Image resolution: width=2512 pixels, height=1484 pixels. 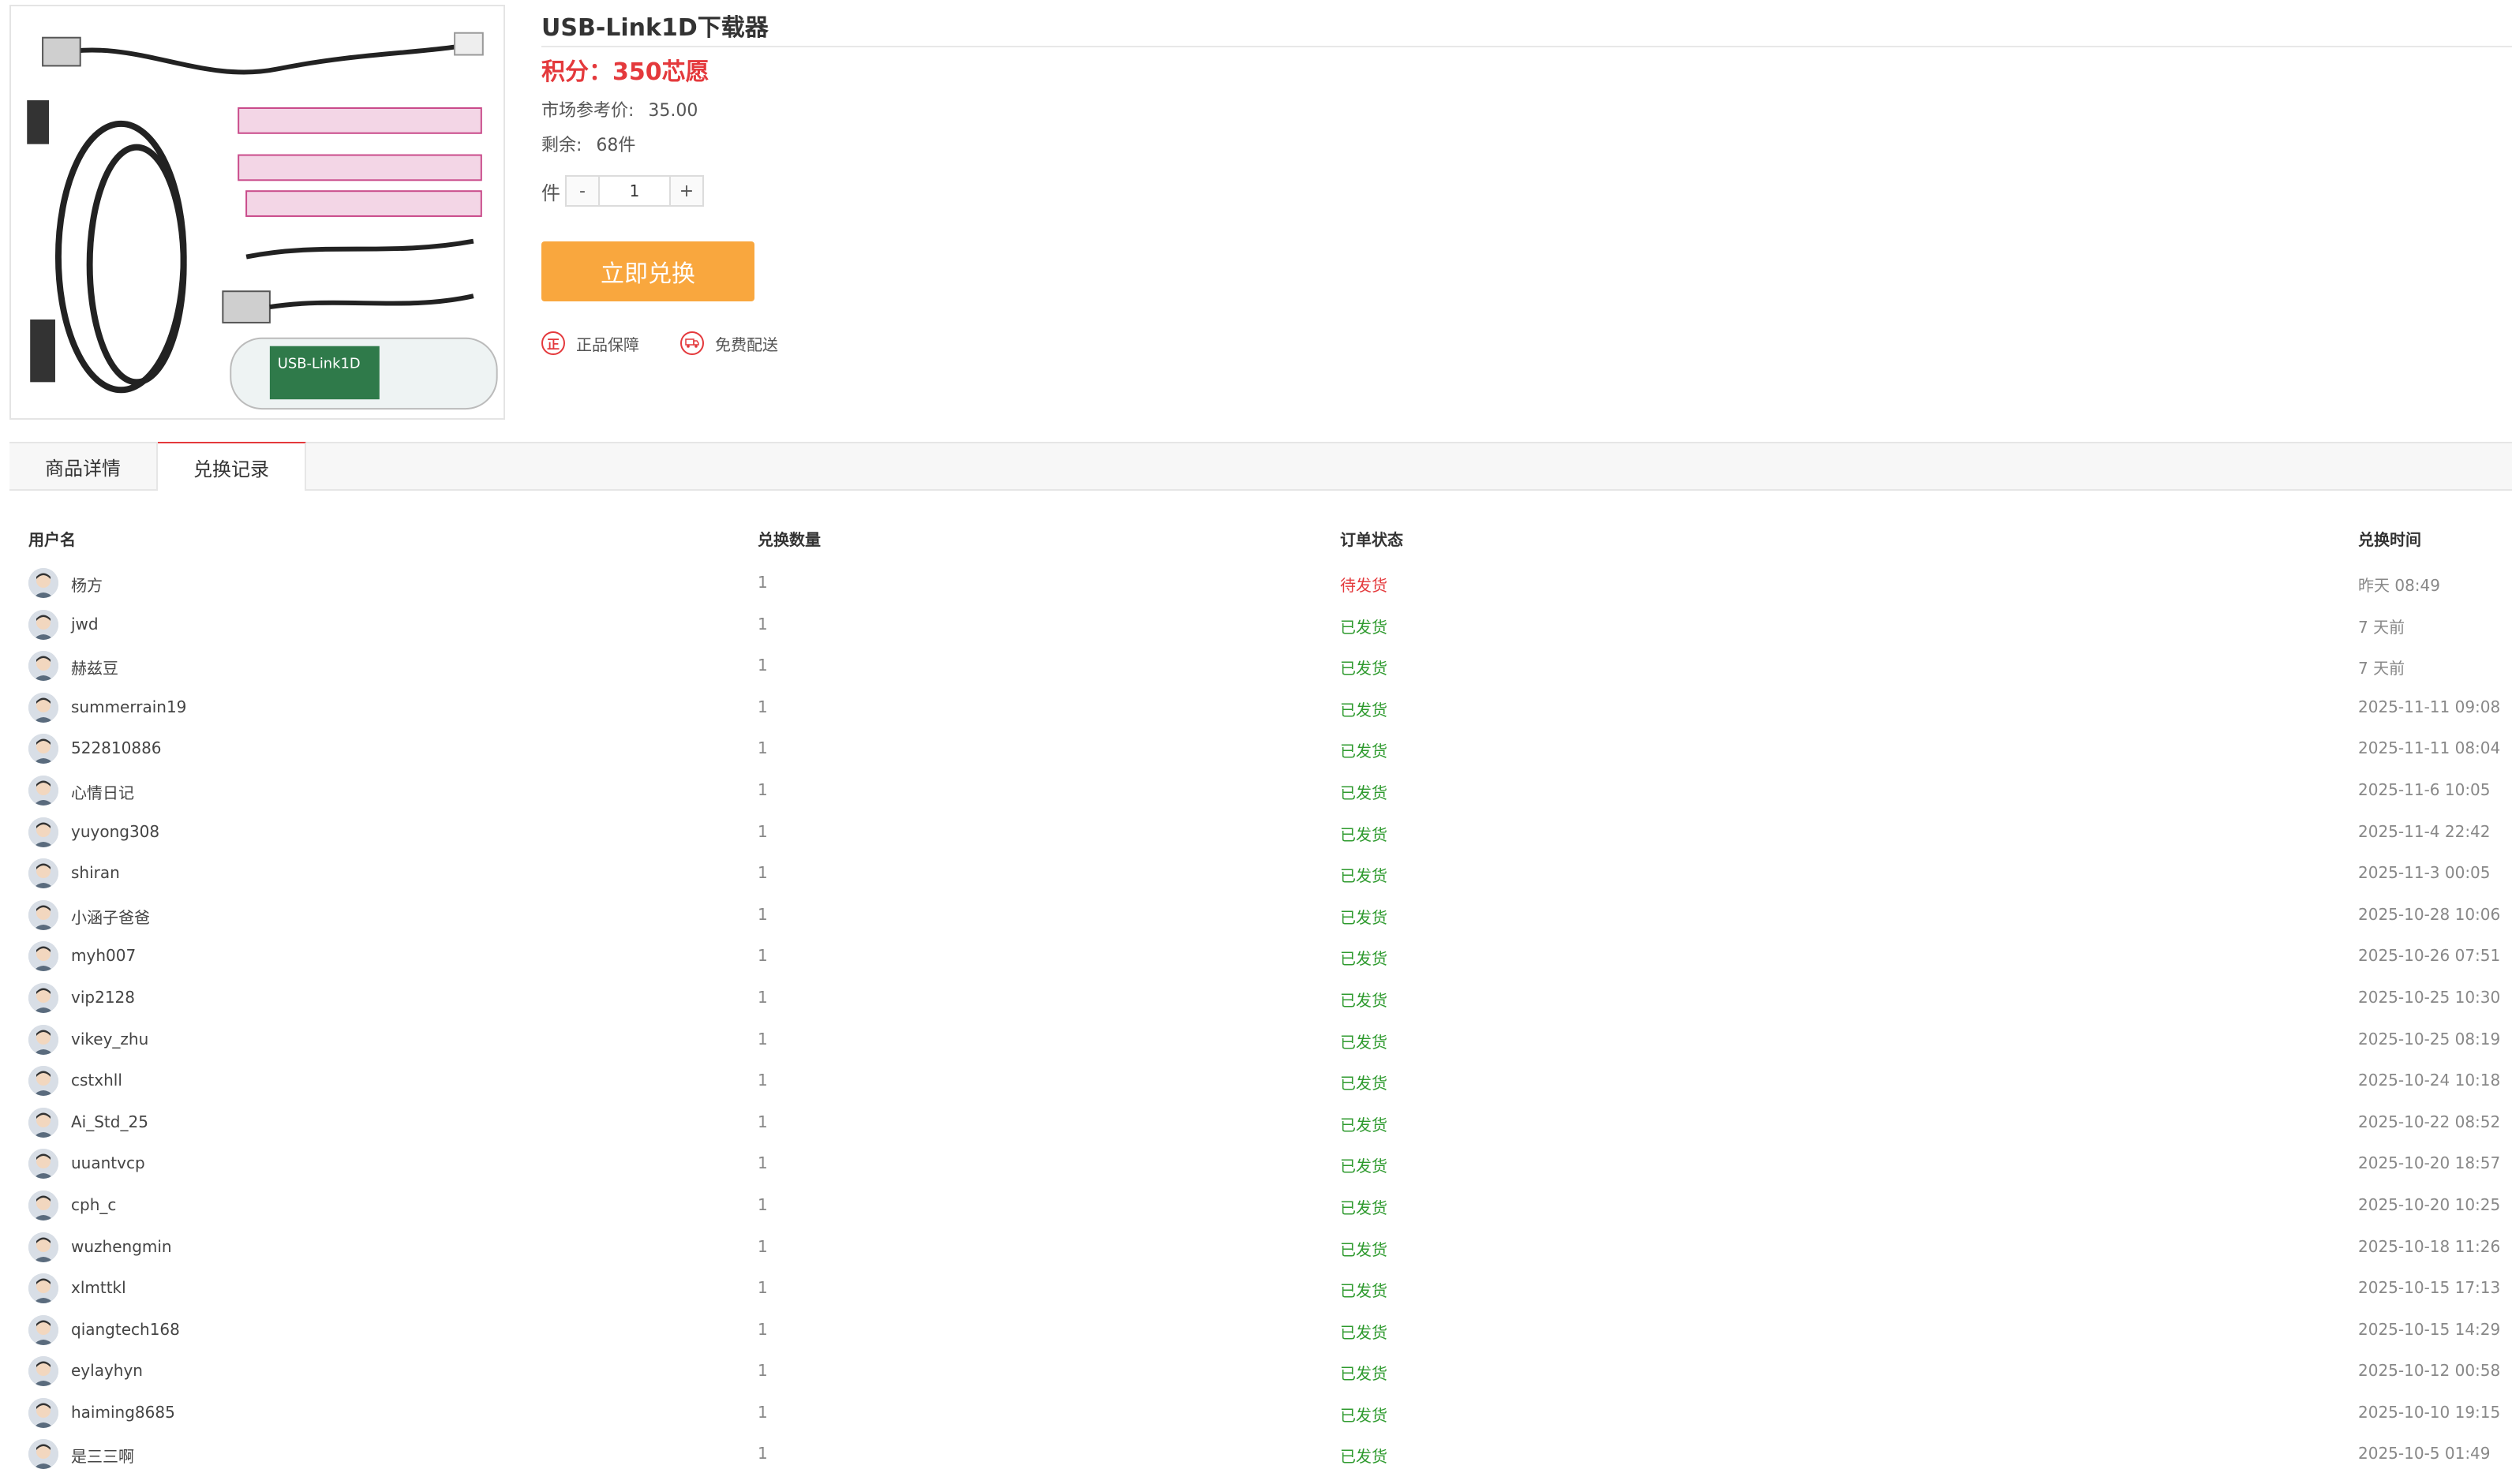 I want to click on free-delivery-label: 免费配送, so click(x=747, y=344).